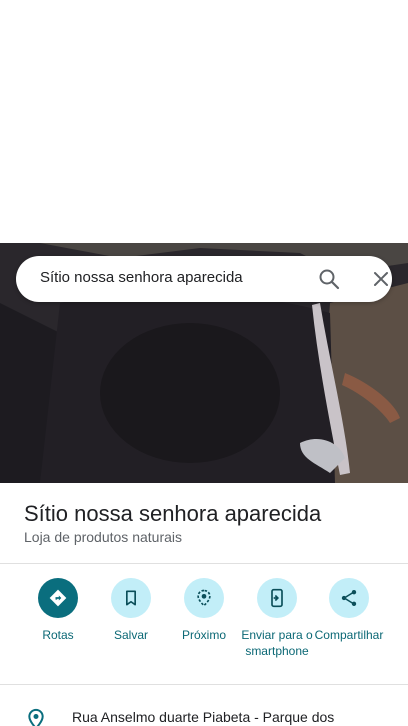  What do you see at coordinates (58, 635) in the screenshot?
I see `directions-label: Rotas` at bounding box center [58, 635].